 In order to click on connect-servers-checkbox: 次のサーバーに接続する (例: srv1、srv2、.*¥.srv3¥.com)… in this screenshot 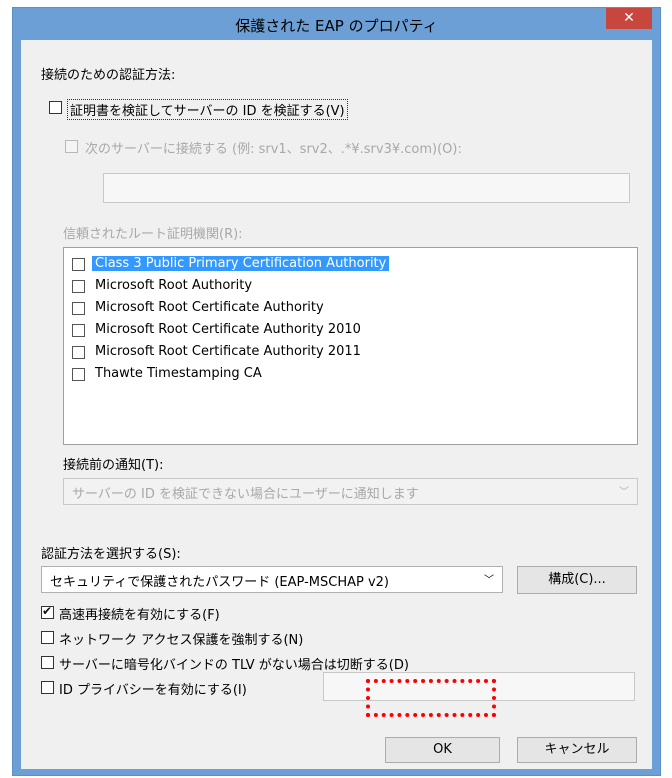, I will do `click(345, 147)`.